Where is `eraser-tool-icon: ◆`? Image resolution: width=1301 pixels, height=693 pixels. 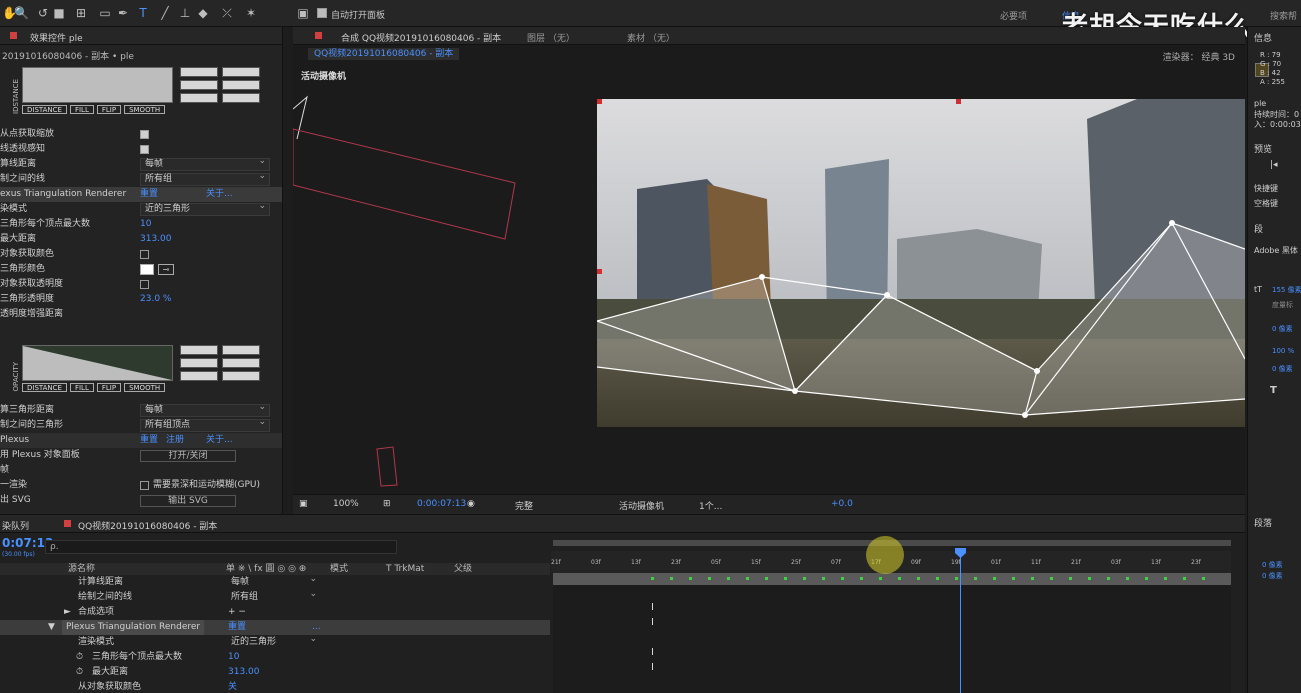
eraser-tool-icon: ◆ is located at coordinates (203, 13).